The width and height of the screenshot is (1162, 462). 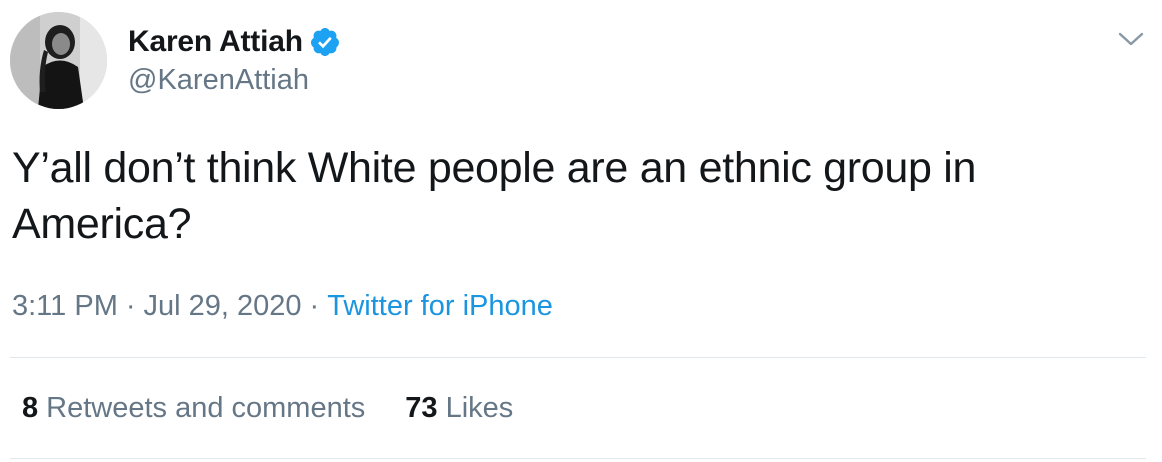 I want to click on author-name-row: Karen Attiah, so click(x=234, y=42).